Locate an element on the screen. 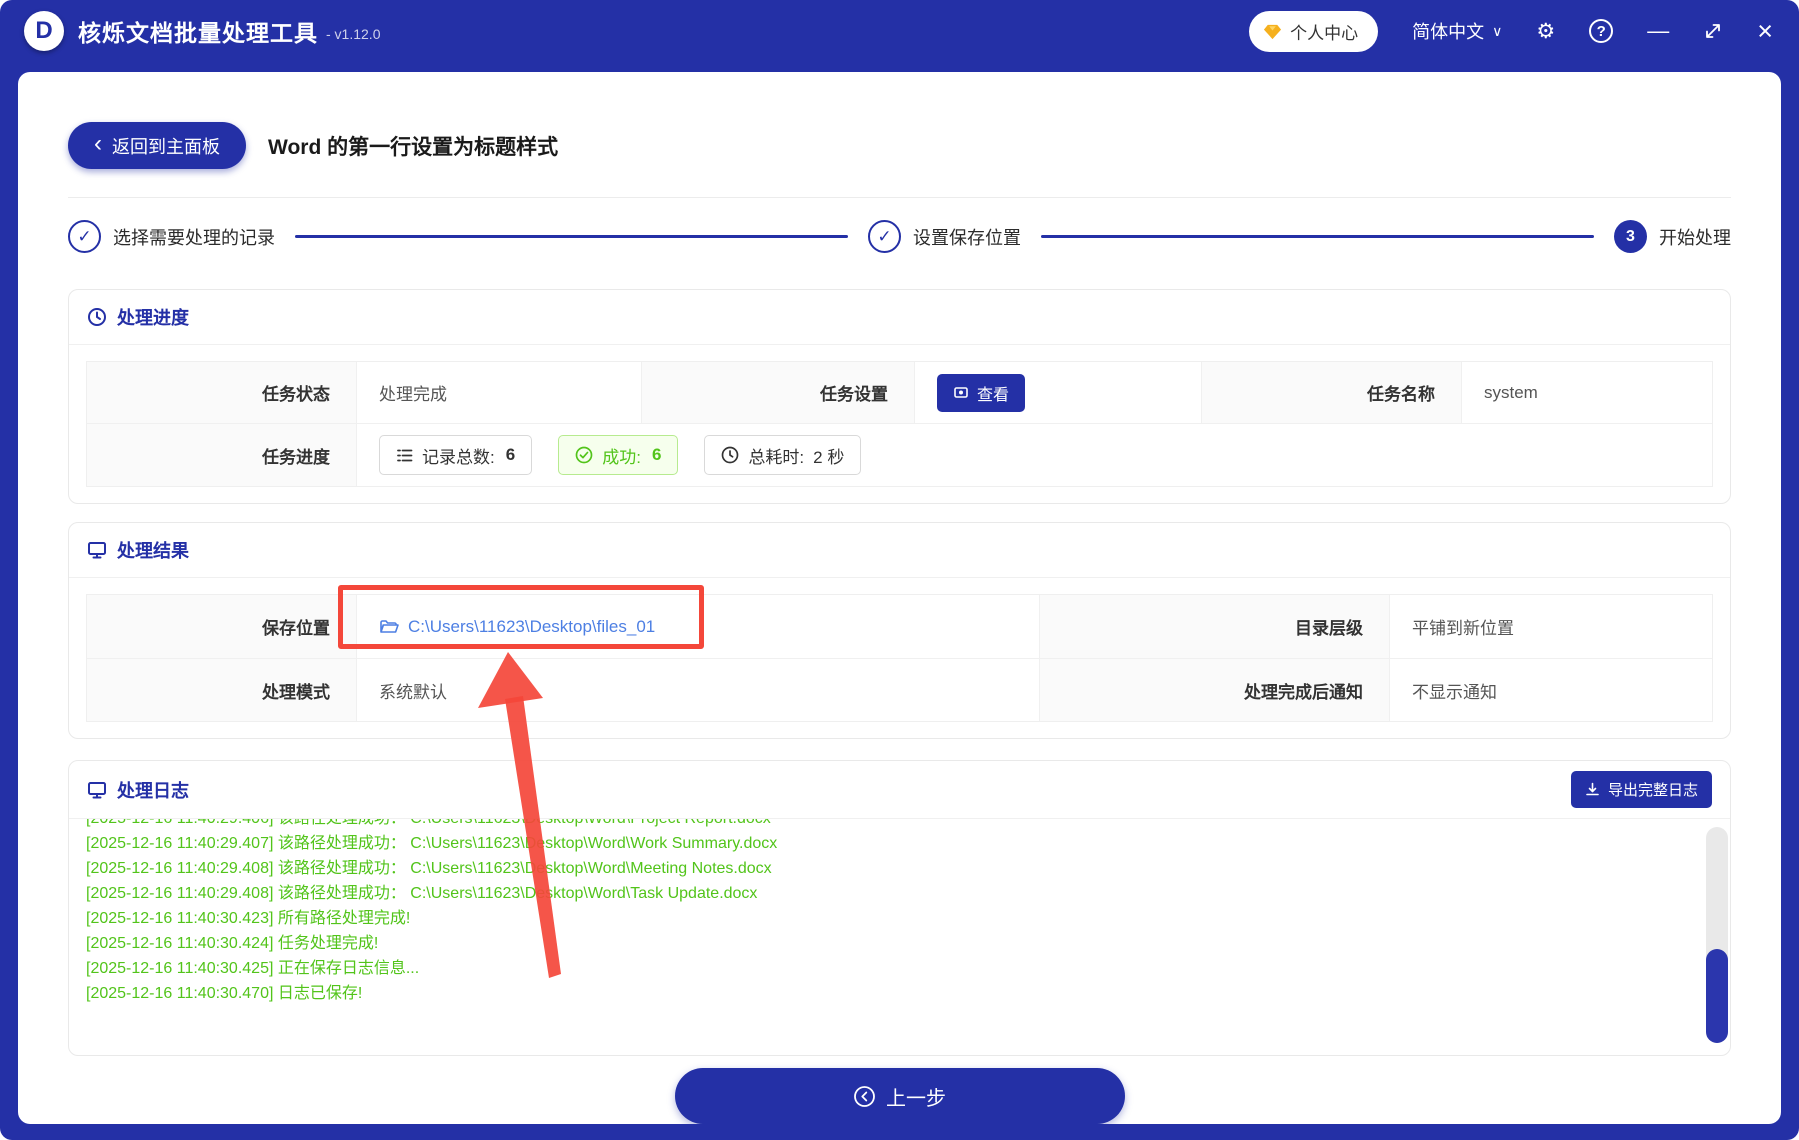 The width and height of the screenshot is (1799, 1140). success-chip: 成功: 6 is located at coordinates (618, 455).